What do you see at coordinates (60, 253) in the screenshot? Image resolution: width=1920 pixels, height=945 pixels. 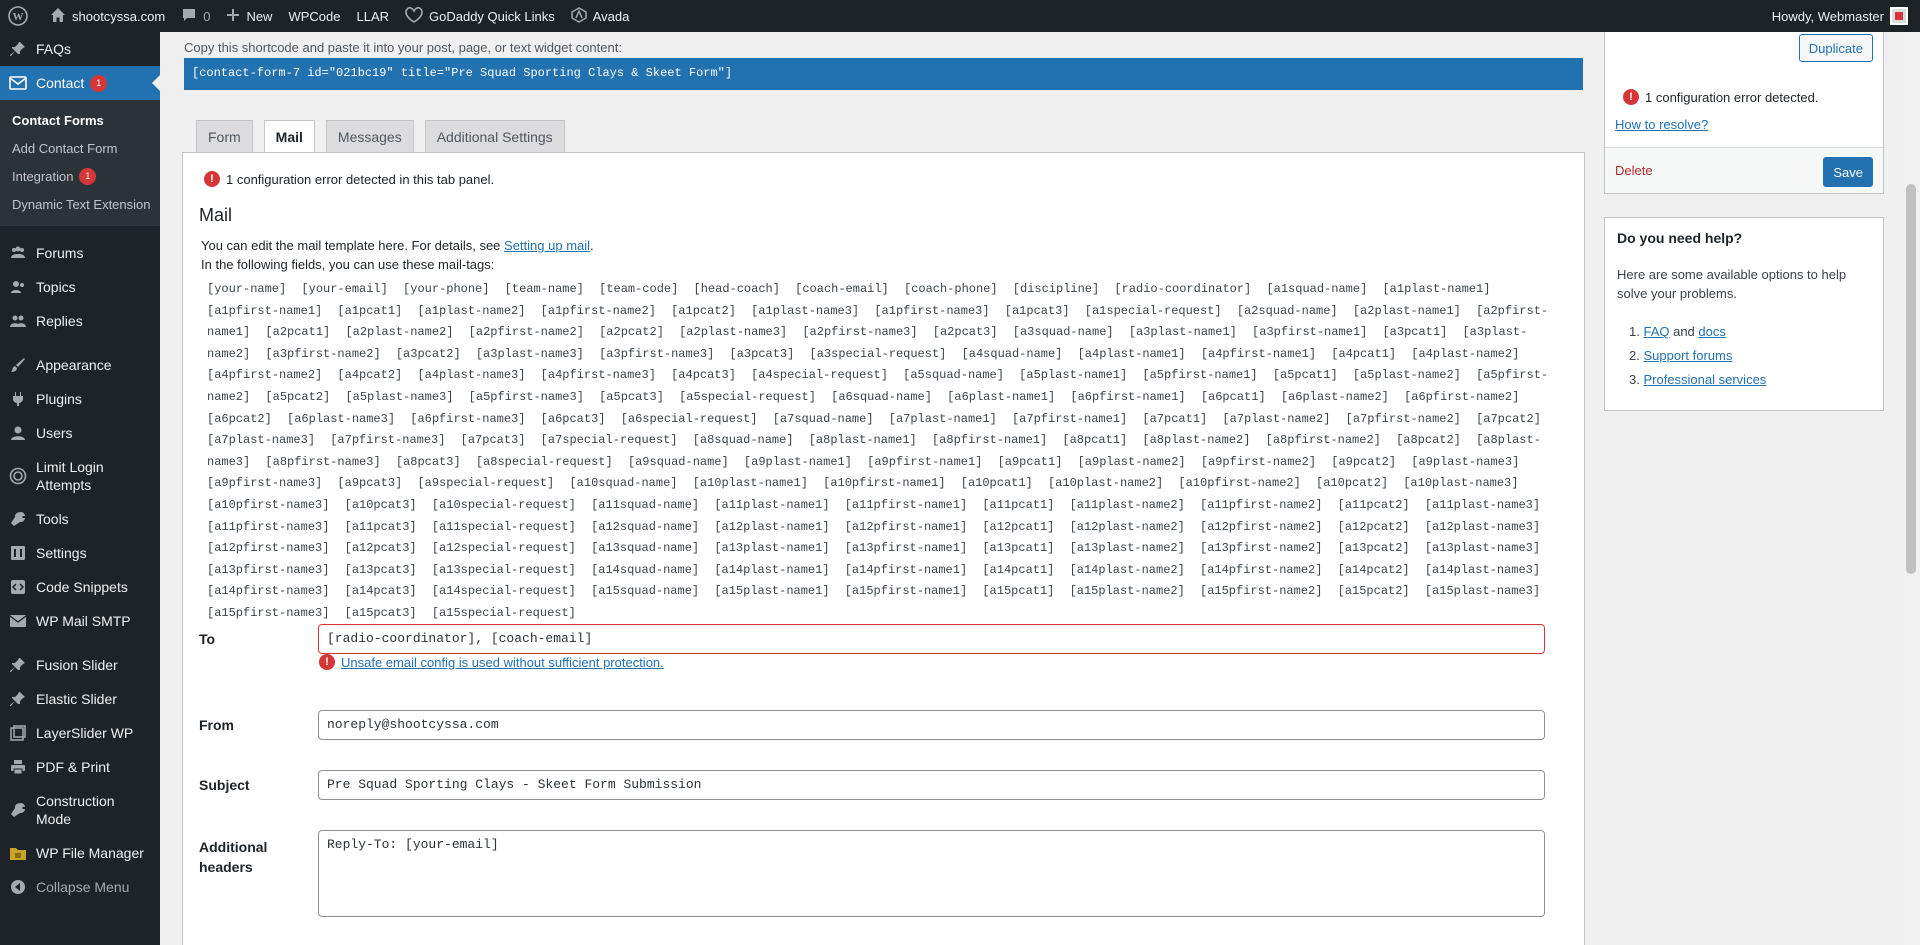 I see `menu-label: Forums` at bounding box center [60, 253].